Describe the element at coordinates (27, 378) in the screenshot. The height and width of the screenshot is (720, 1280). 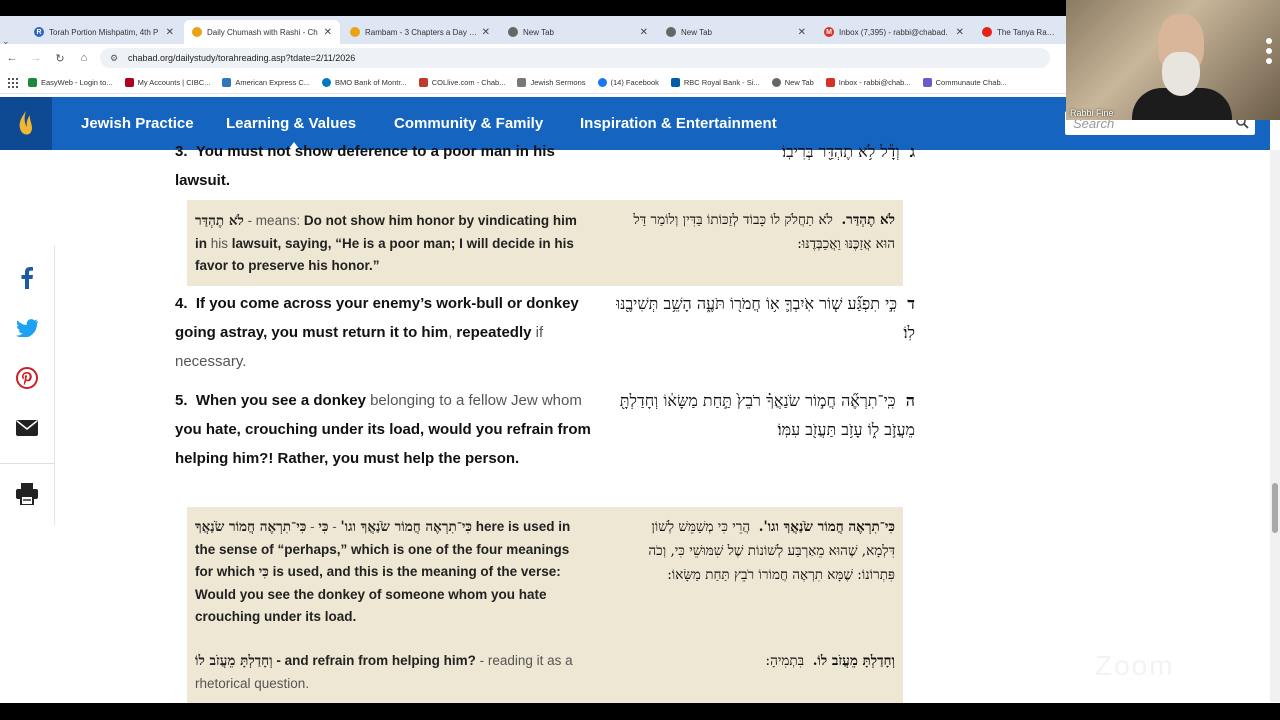
I see `pinterest-share-icon` at that location.